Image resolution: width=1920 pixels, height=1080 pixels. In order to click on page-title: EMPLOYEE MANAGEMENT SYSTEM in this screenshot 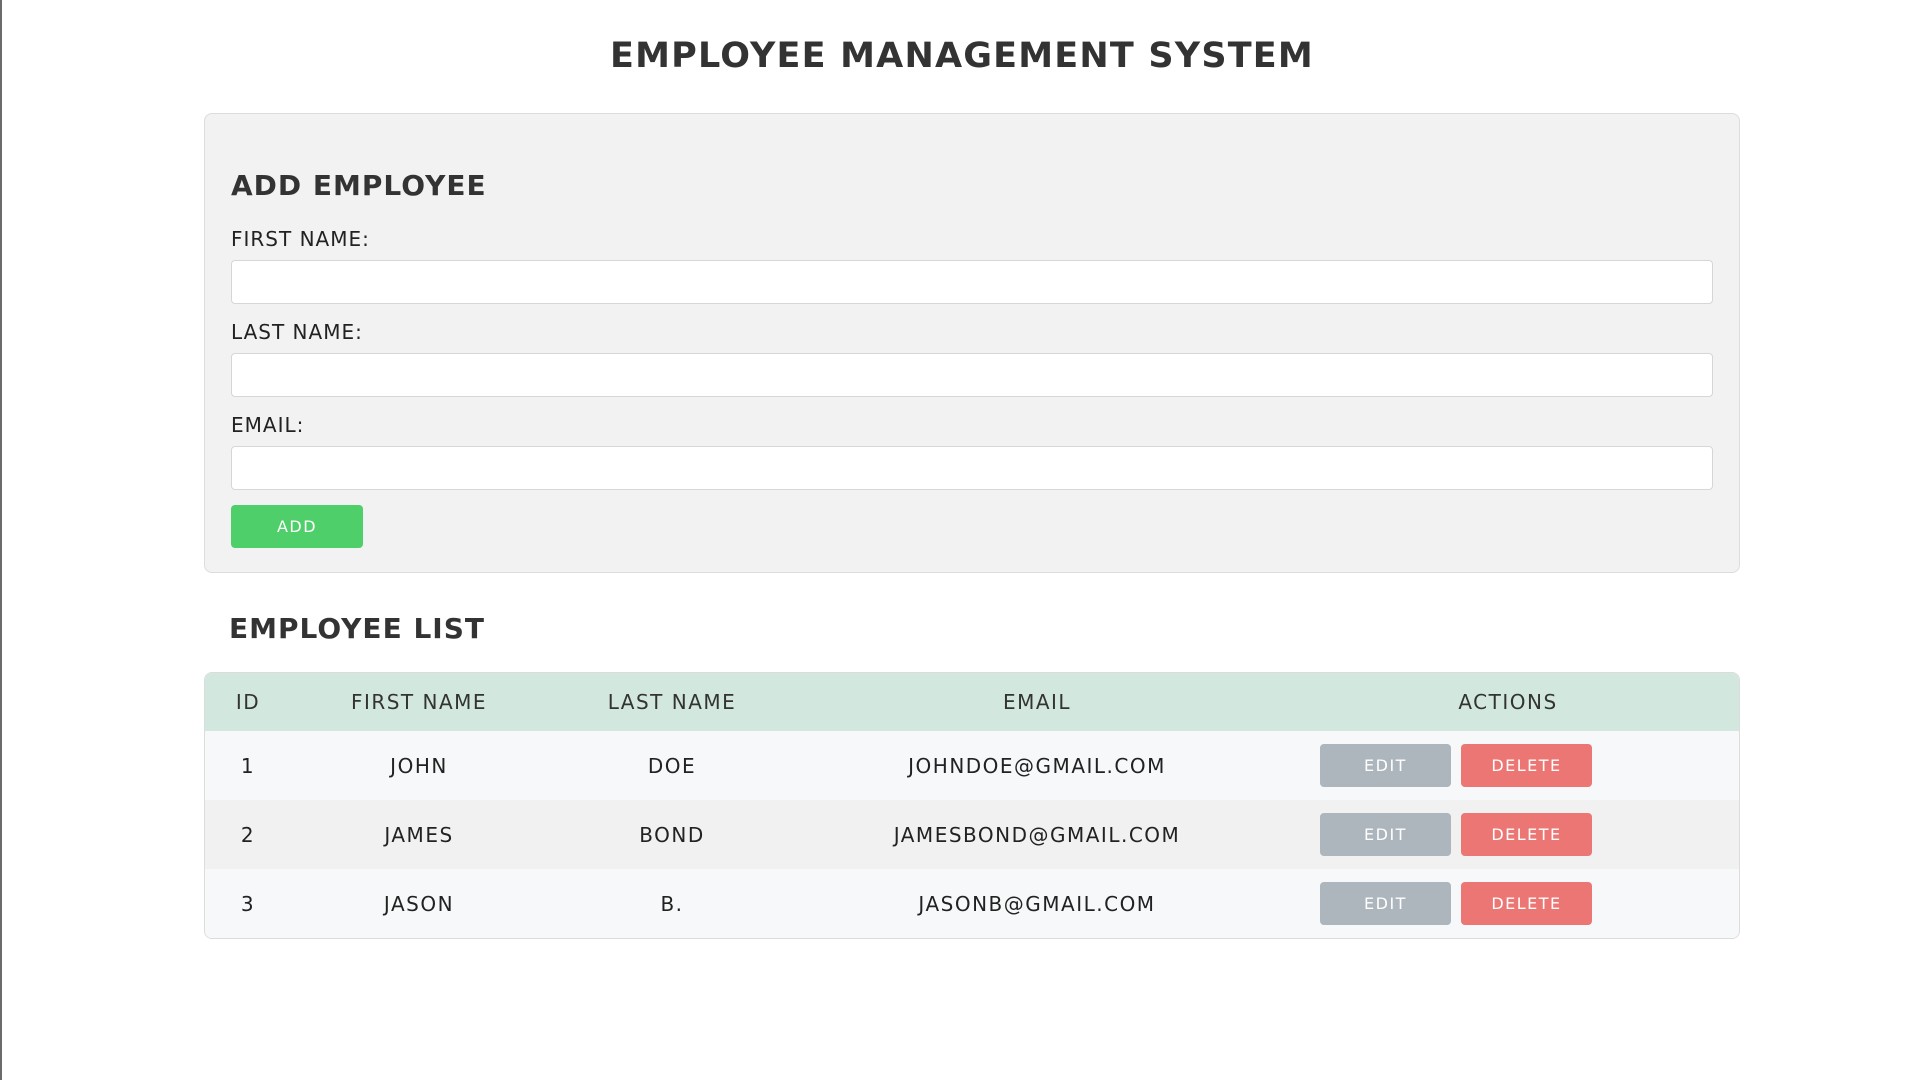, I will do `click(962, 56)`.